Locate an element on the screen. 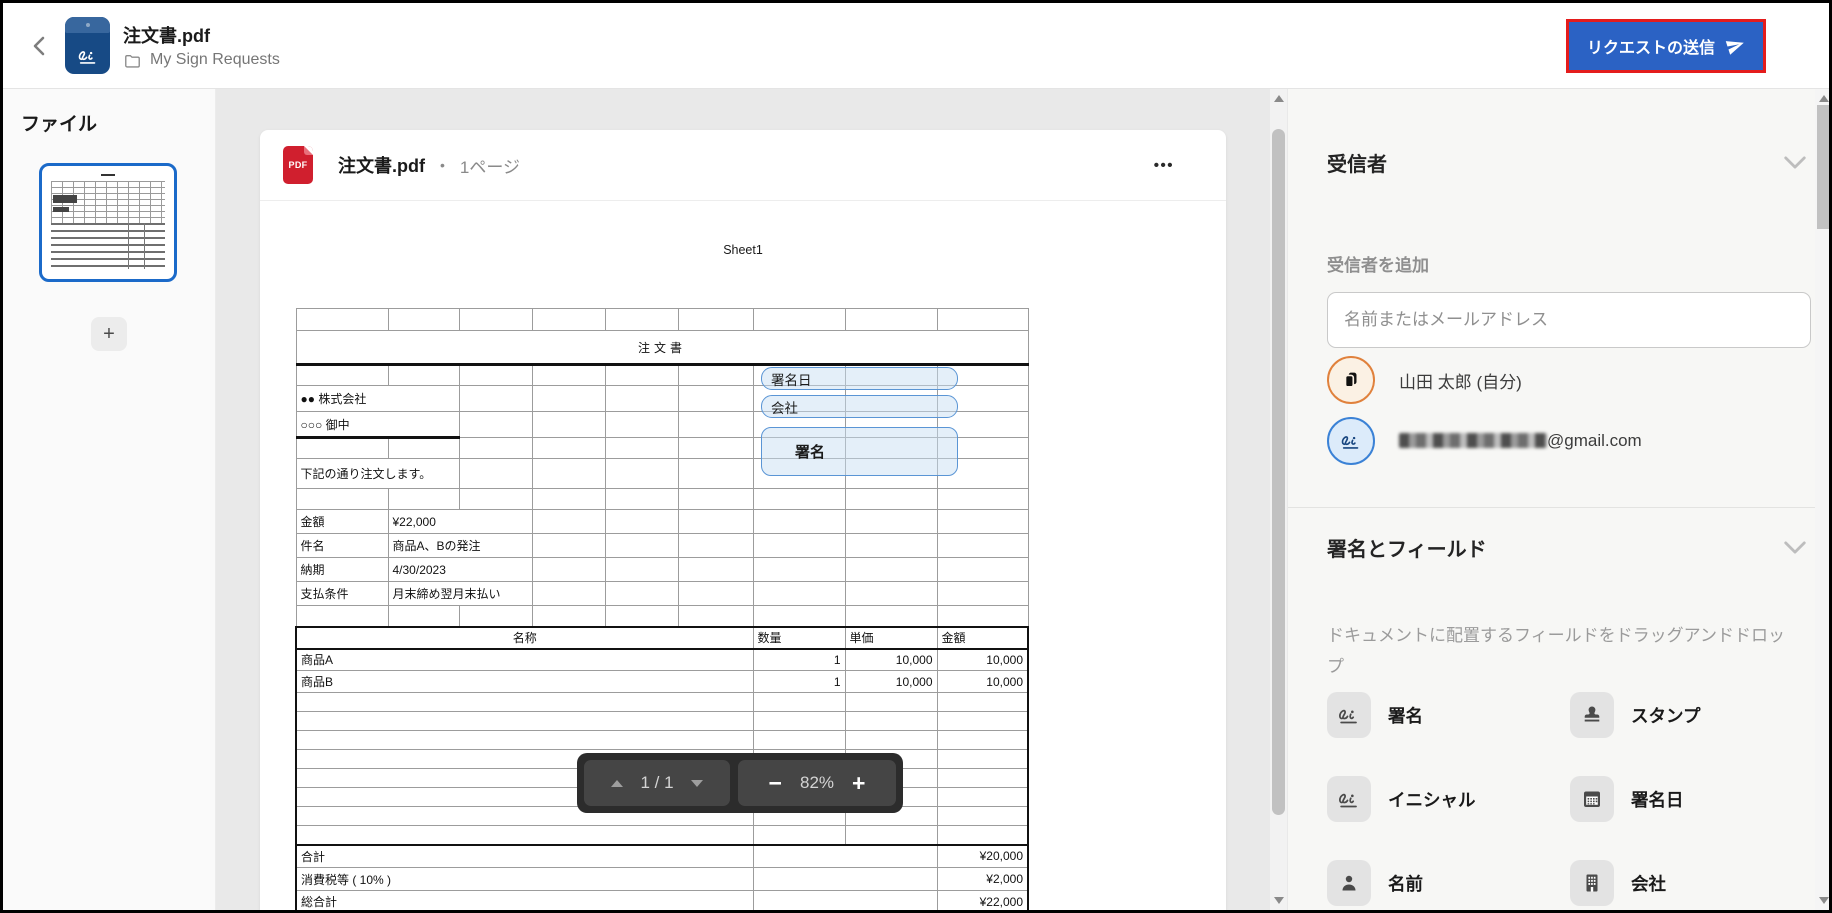  panel-scrollbar-thumb is located at coordinates (1823, 167).